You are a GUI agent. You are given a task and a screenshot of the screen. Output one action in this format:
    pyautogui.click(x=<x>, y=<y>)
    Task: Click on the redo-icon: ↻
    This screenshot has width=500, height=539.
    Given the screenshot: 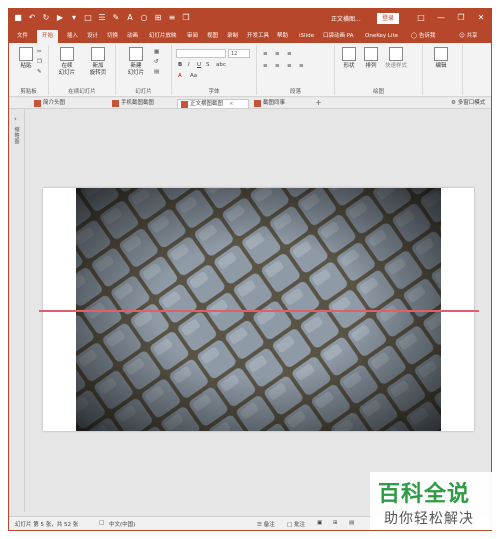 What is the action you would take?
    pyautogui.click(x=46, y=17)
    